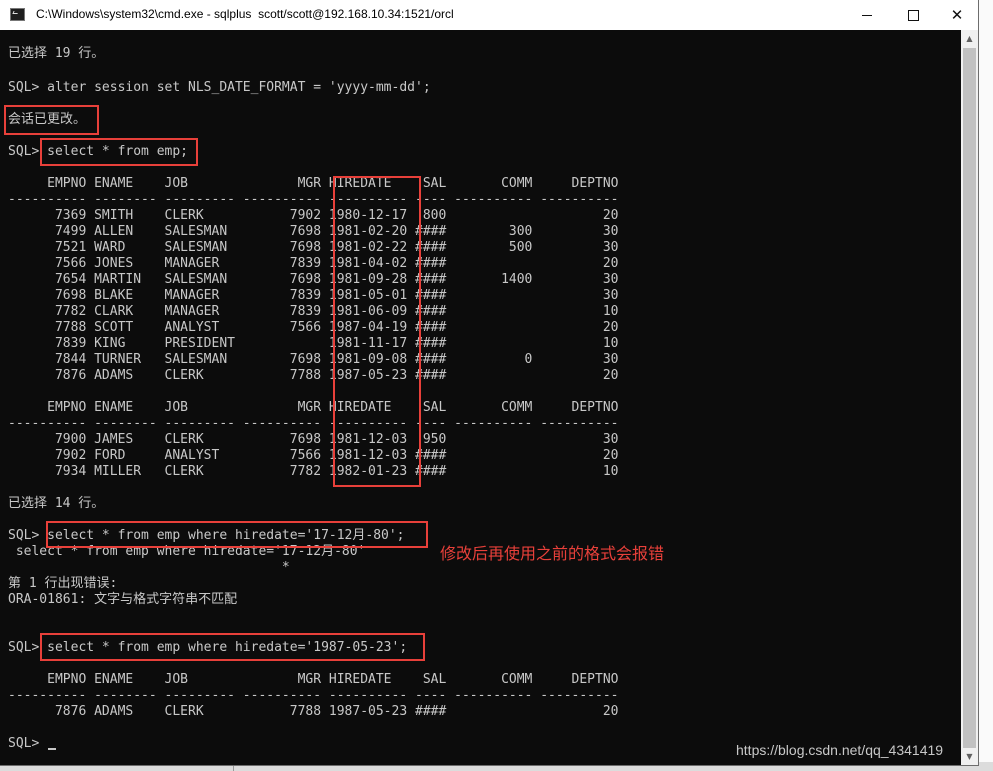 Image resolution: width=993 pixels, height=771 pixels. Describe the element at coordinates (52, 749) in the screenshot. I see `text-cursor` at that location.